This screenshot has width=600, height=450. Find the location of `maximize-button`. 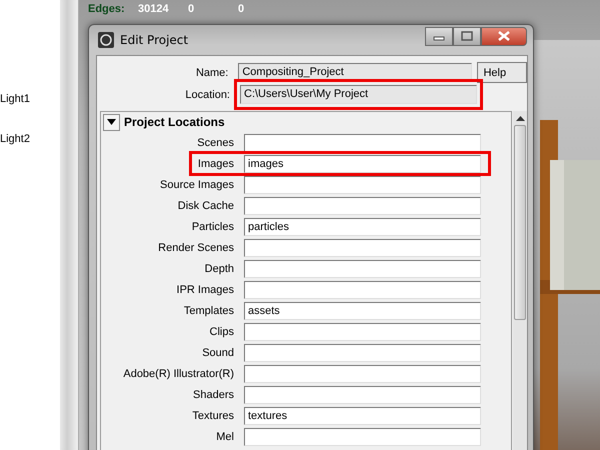

maximize-button is located at coordinates (467, 36).